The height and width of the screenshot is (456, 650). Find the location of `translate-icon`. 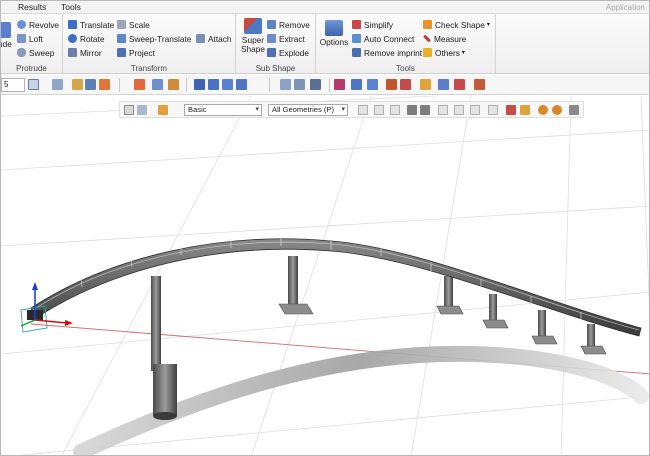

translate-icon is located at coordinates (72, 24).